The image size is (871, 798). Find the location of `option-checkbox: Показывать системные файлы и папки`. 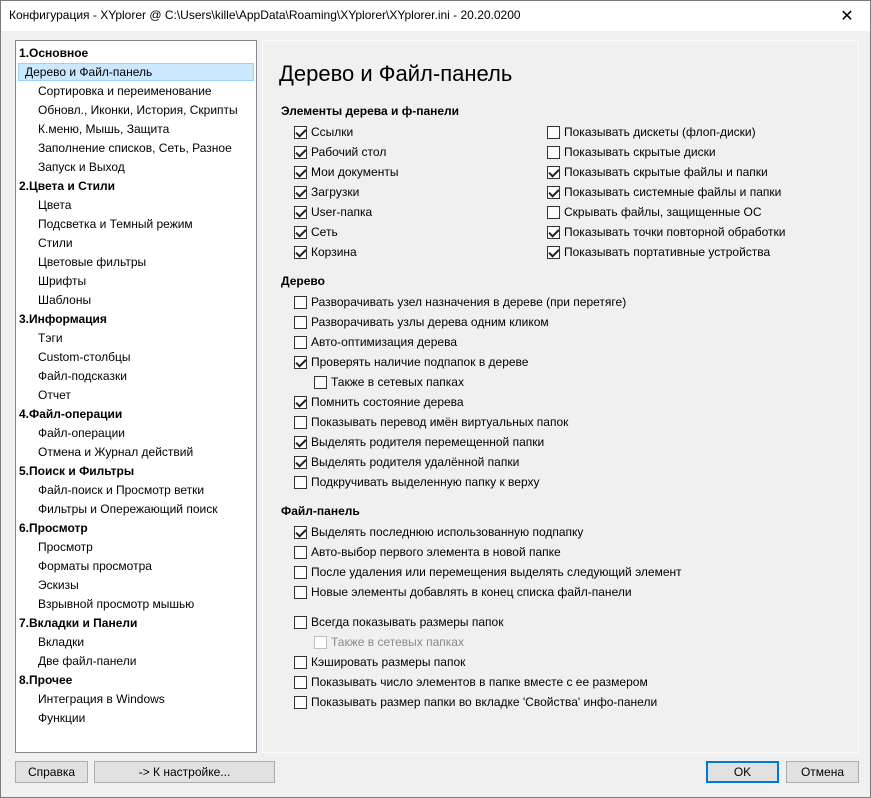

option-checkbox: Показывать системные файлы и папки is located at coordinates (664, 192).